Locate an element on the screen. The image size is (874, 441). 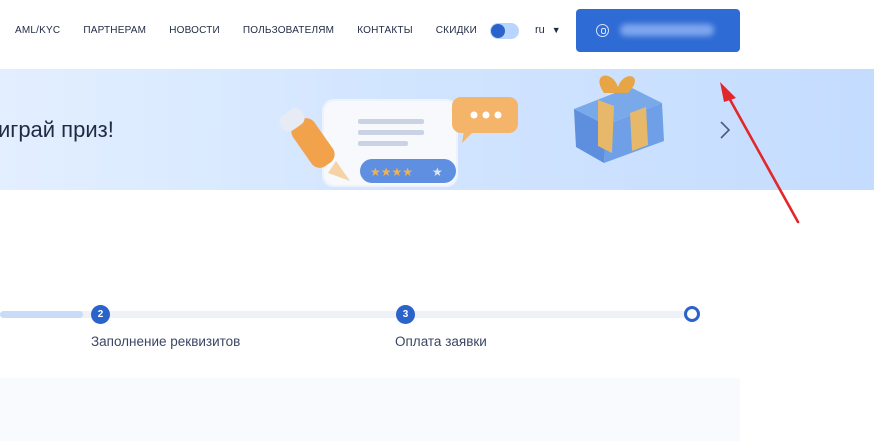
nav-item-contacts: КОНТАКТЫ is located at coordinates (385, 30).